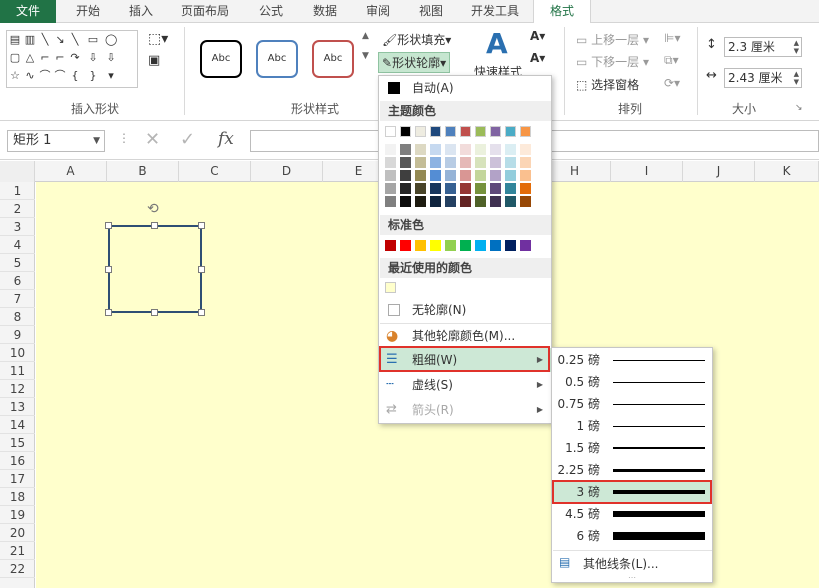  I want to click on enter-icon: ✓, so click(187, 139).